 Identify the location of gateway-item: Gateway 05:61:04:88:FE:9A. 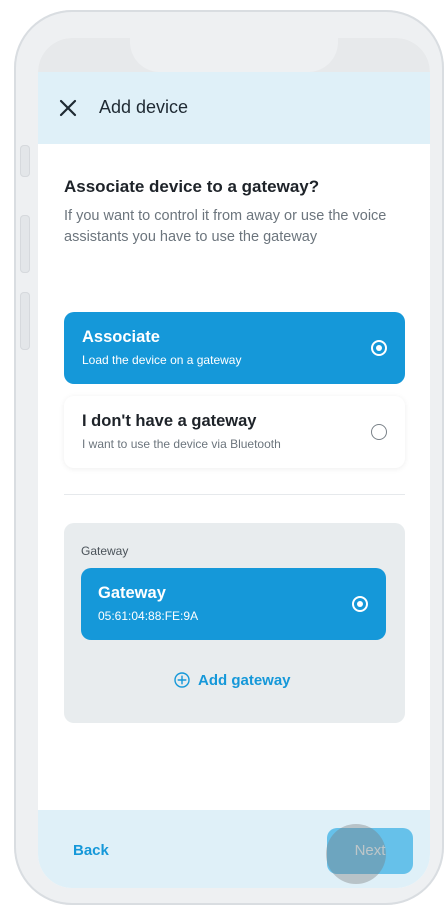
(233, 604).